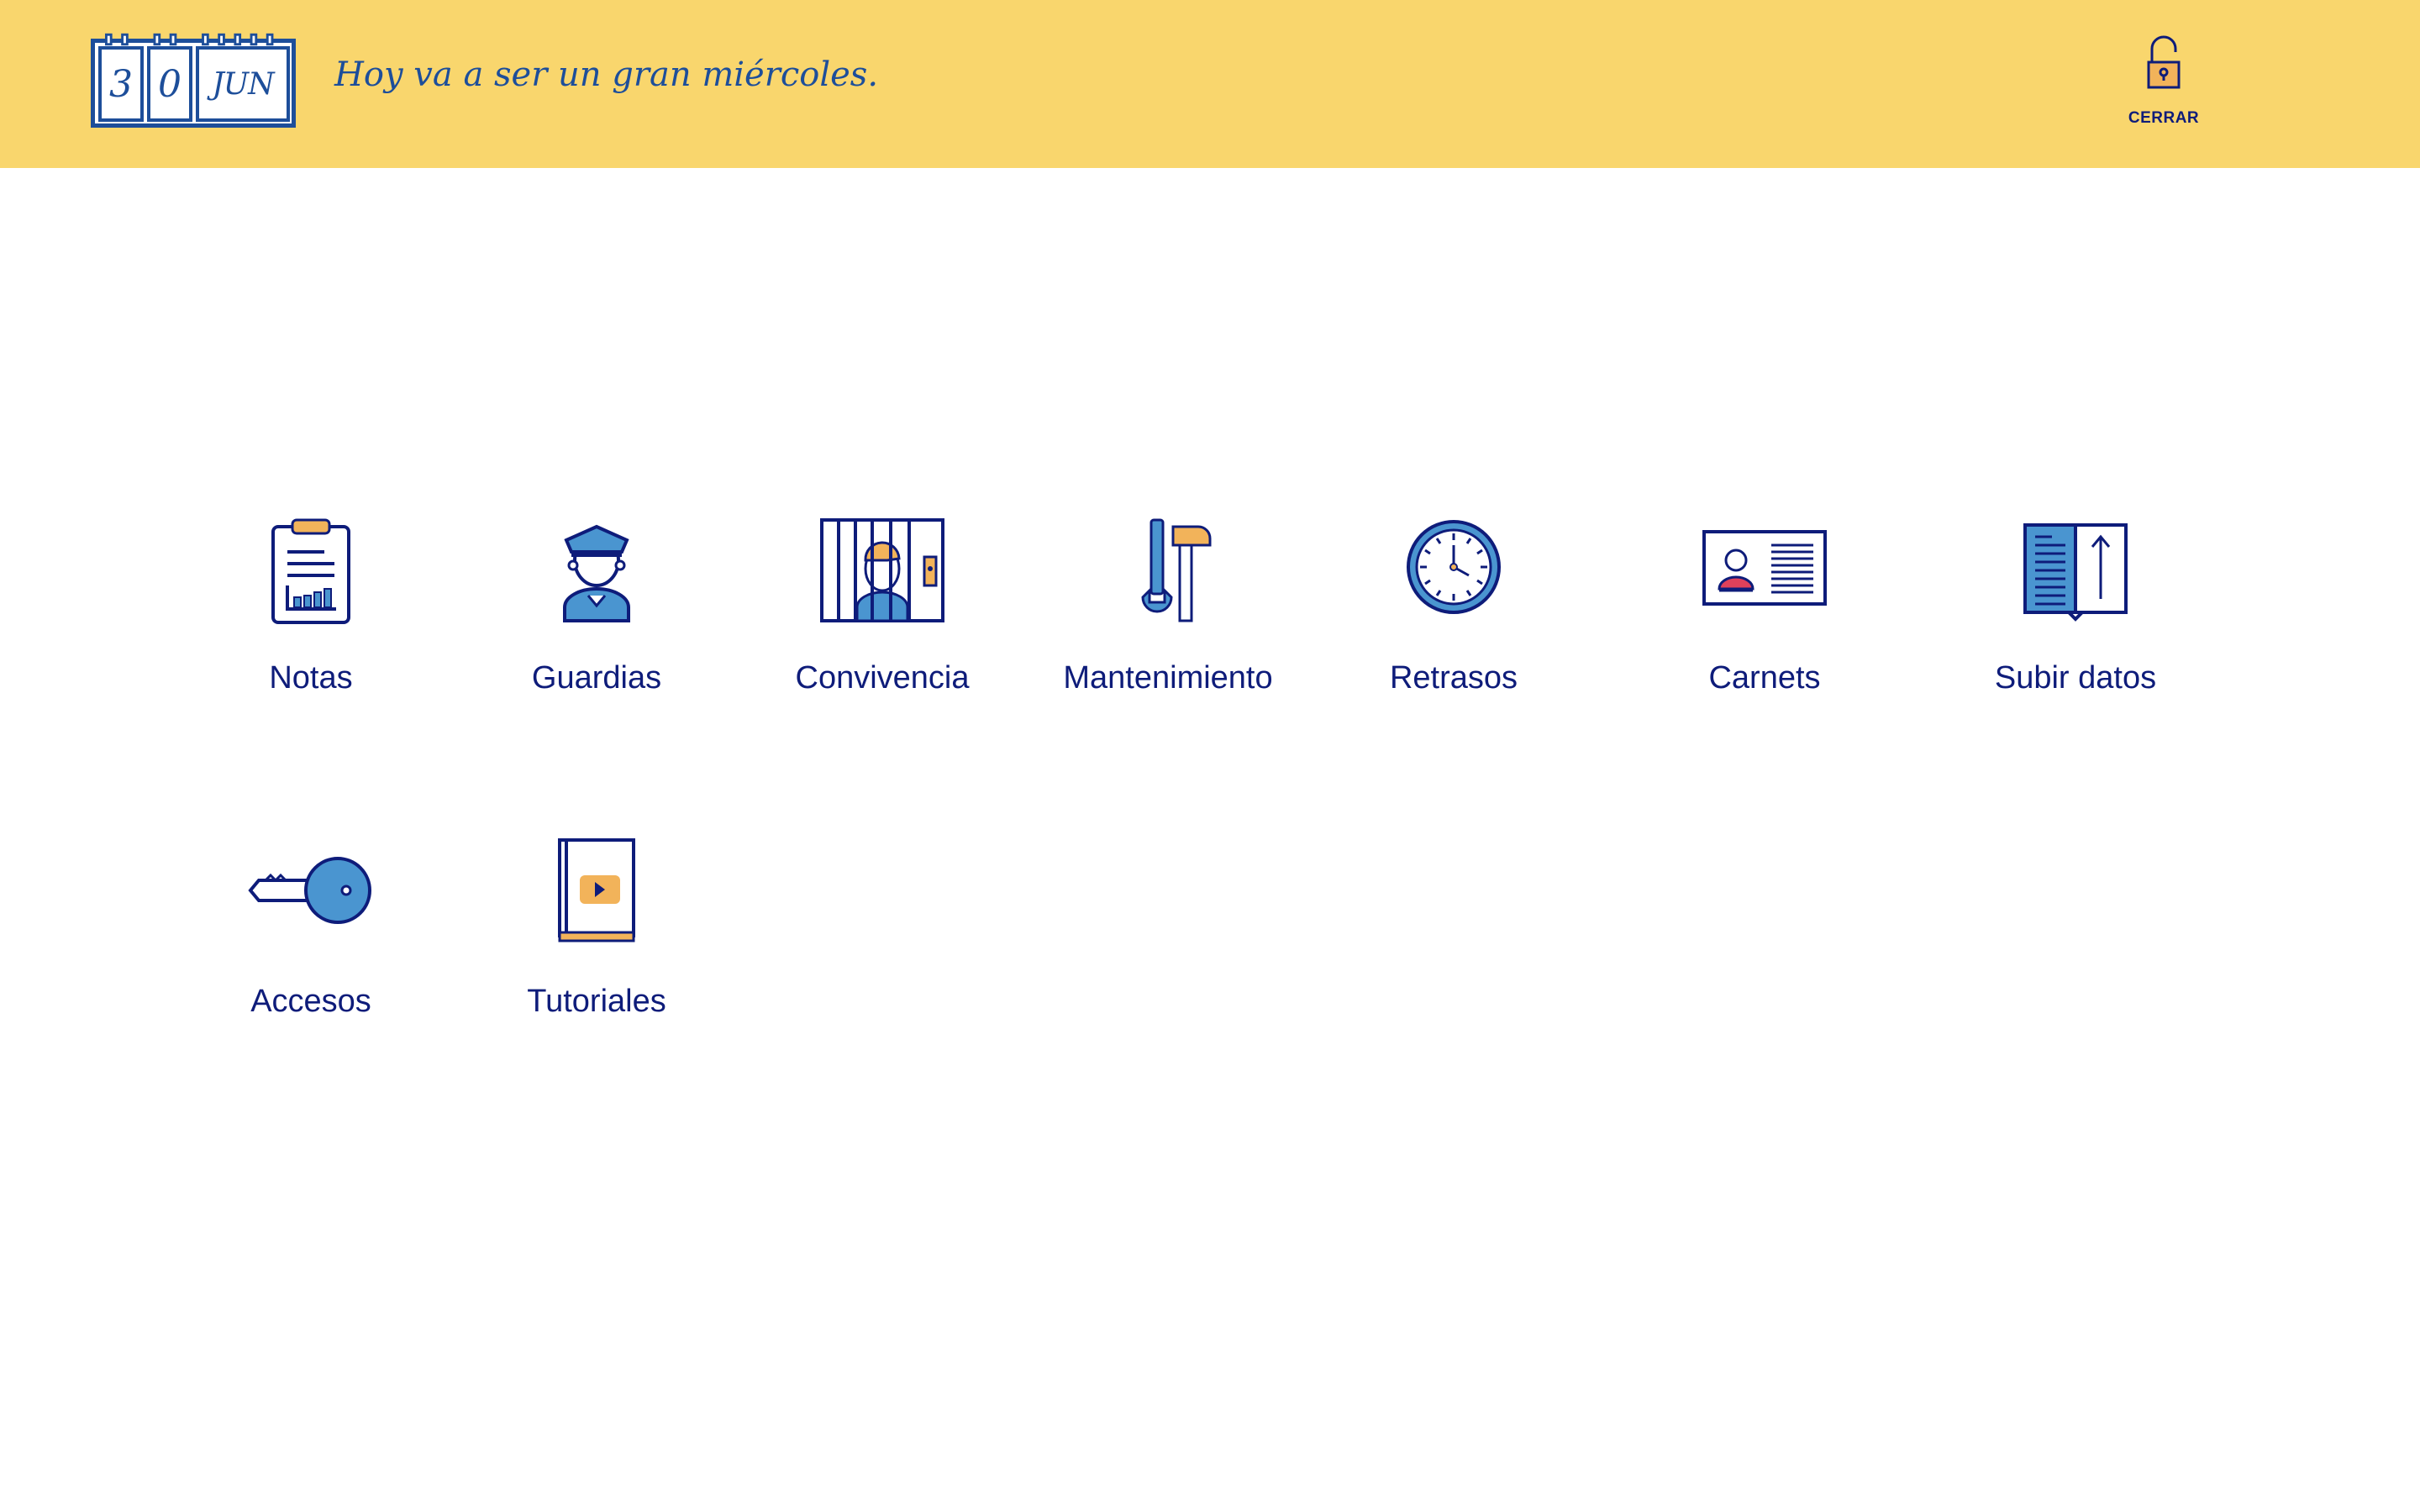 The height and width of the screenshot is (1512, 2420). What do you see at coordinates (169, 84) in the screenshot?
I see `calendar-day-units: 0` at bounding box center [169, 84].